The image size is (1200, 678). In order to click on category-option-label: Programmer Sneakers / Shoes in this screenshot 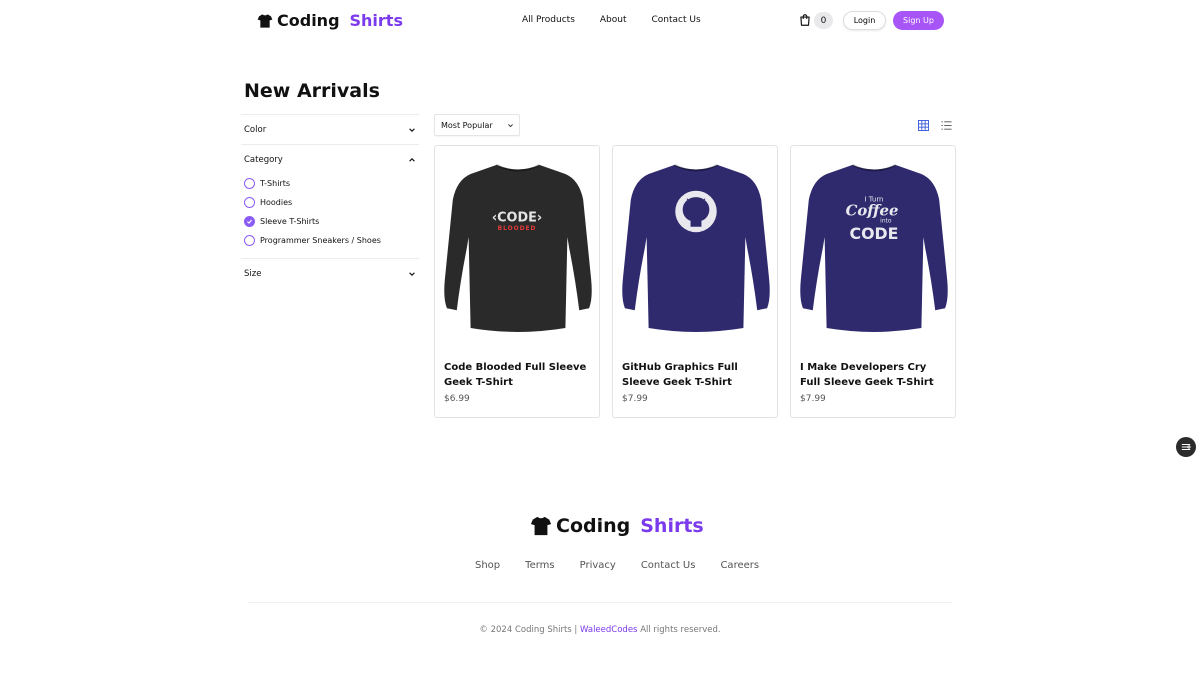, I will do `click(320, 240)`.